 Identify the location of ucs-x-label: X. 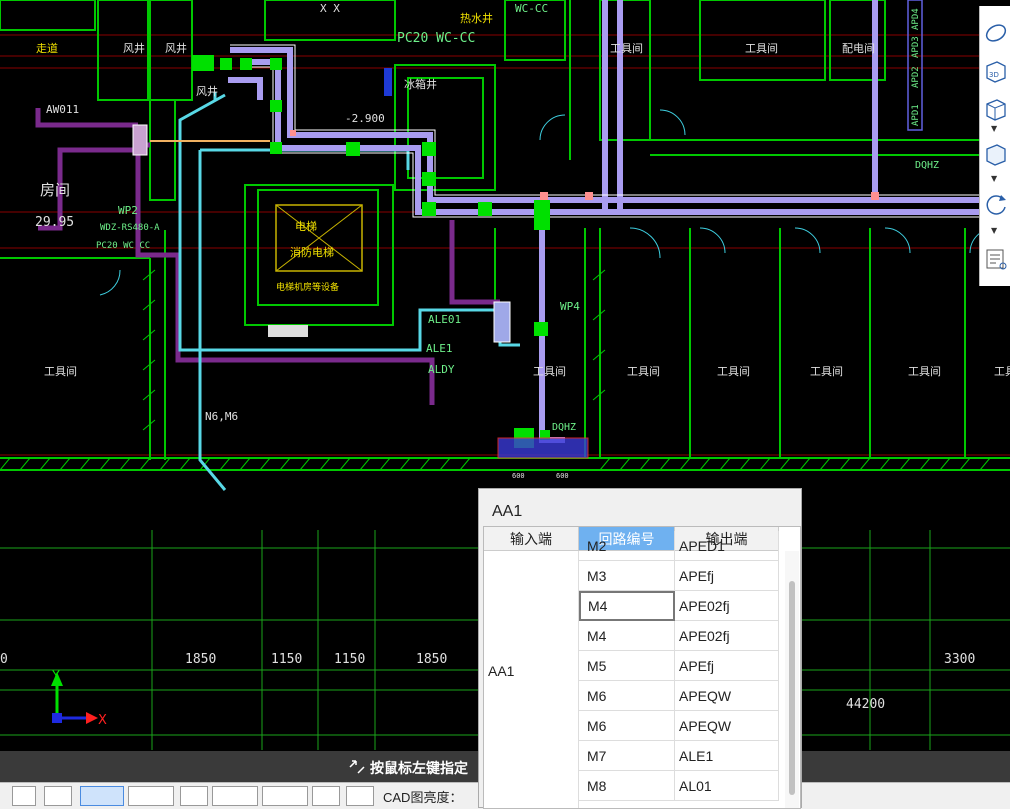
(102, 720).